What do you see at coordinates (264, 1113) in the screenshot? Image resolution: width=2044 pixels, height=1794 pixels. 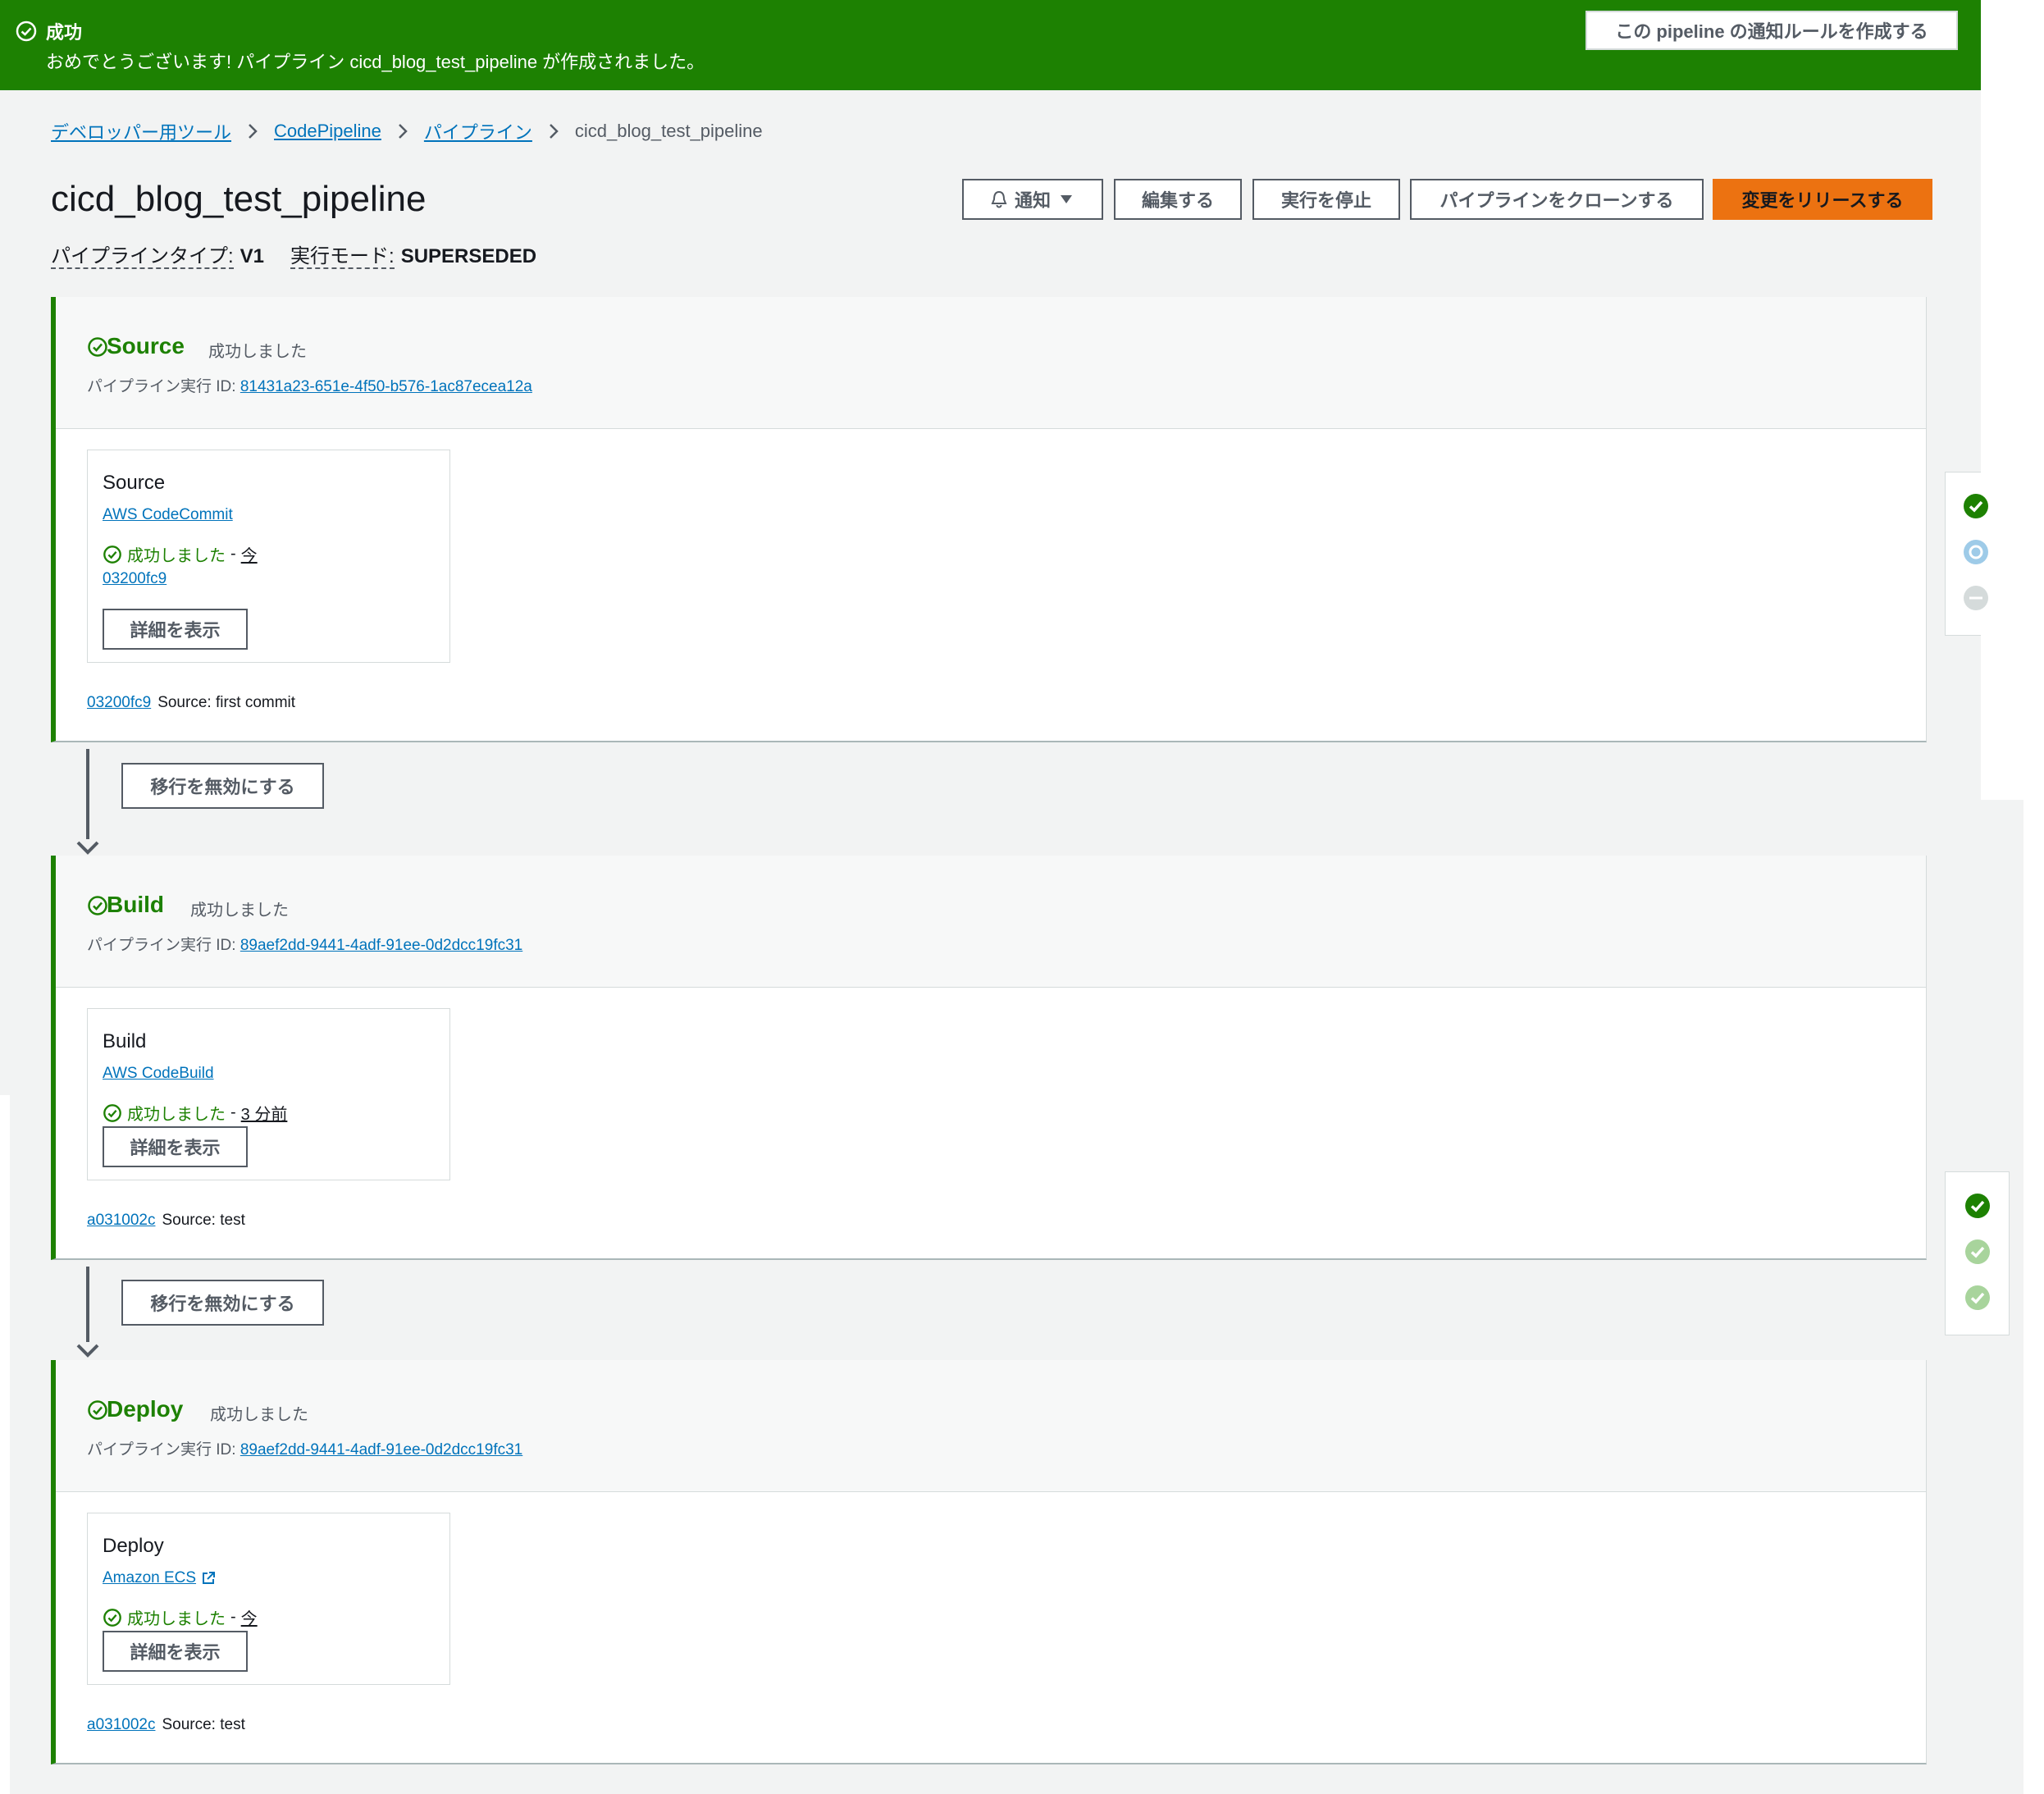 I see `action-time: 3 分前` at bounding box center [264, 1113].